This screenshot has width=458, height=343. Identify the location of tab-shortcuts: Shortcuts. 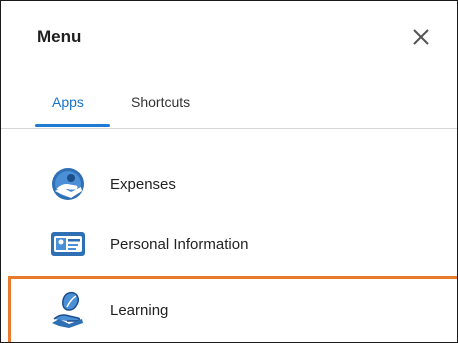
(160, 102).